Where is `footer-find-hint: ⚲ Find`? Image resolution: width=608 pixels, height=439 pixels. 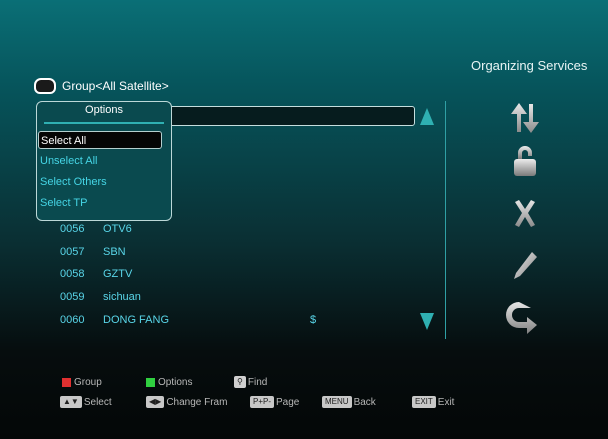
footer-find-hint: ⚲ Find is located at coordinates (250, 382).